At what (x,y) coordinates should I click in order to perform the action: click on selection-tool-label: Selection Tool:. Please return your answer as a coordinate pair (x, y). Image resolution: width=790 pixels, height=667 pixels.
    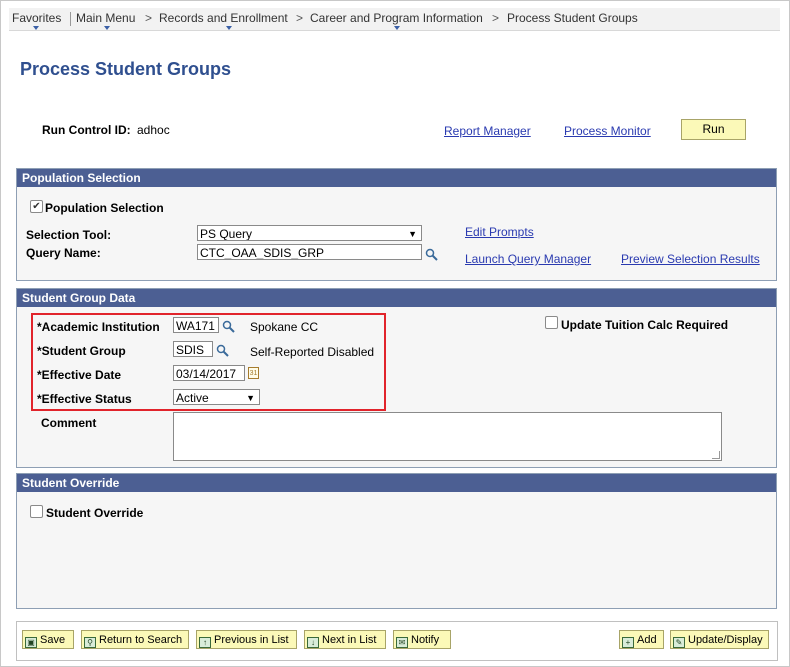
    Looking at the image, I should click on (69, 235).